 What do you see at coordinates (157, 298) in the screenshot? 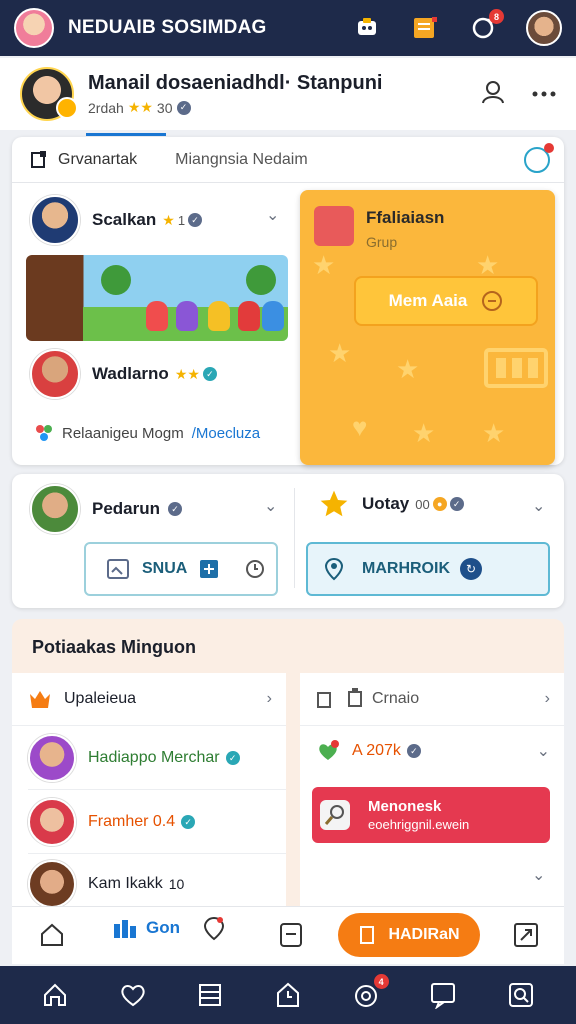
I see `feed-banner-image` at bounding box center [157, 298].